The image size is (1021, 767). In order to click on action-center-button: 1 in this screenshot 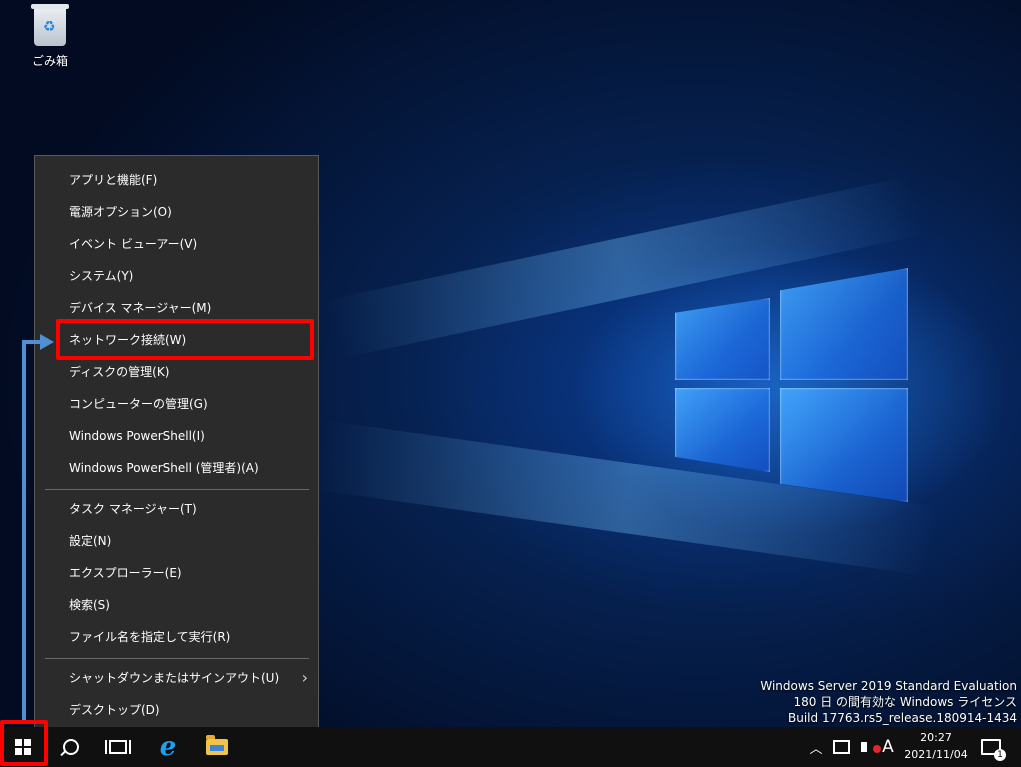, I will do `click(992, 747)`.